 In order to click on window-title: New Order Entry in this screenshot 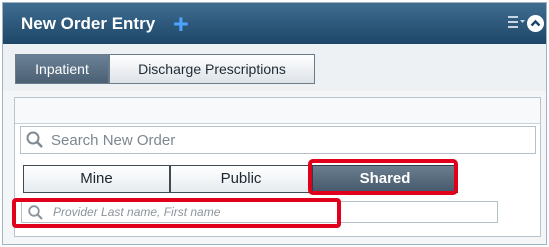, I will do `click(88, 23)`.